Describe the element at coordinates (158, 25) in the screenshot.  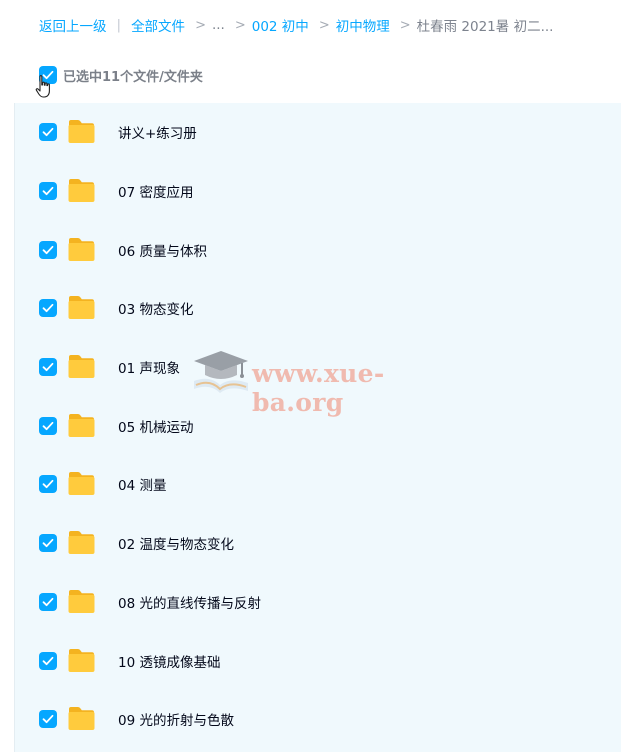
I see `breadcrumb-root: 全部文件` at that location.